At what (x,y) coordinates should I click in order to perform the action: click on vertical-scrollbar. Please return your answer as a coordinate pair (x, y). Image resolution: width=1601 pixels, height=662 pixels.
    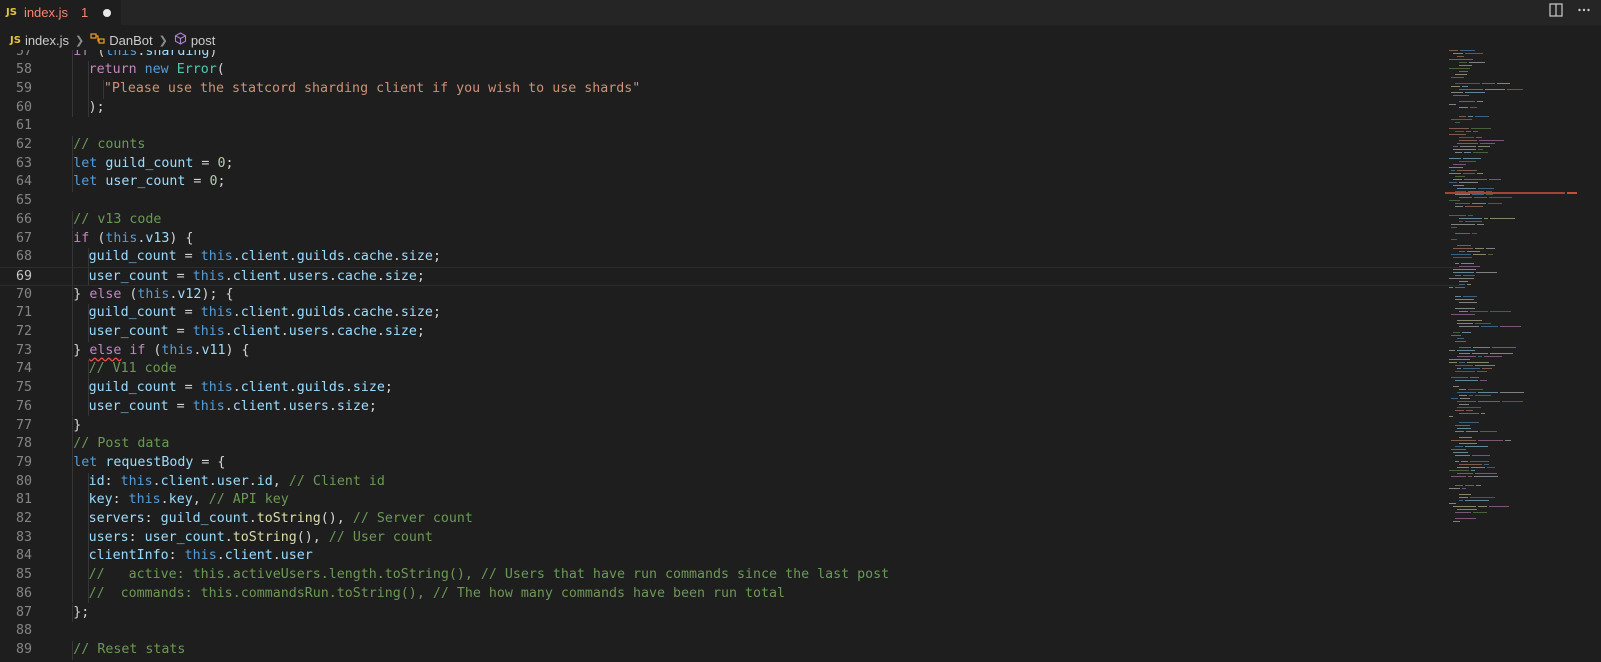
    Looking at the image, I should click on (1572, 356).